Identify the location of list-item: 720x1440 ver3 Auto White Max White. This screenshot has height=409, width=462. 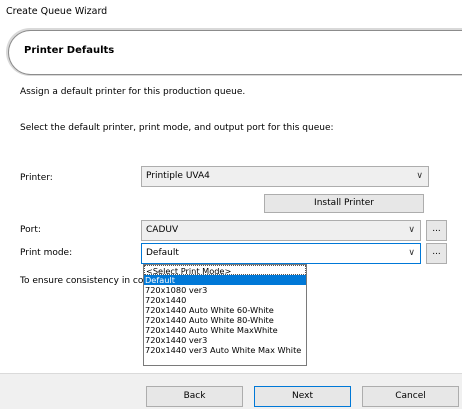
(225, 350).